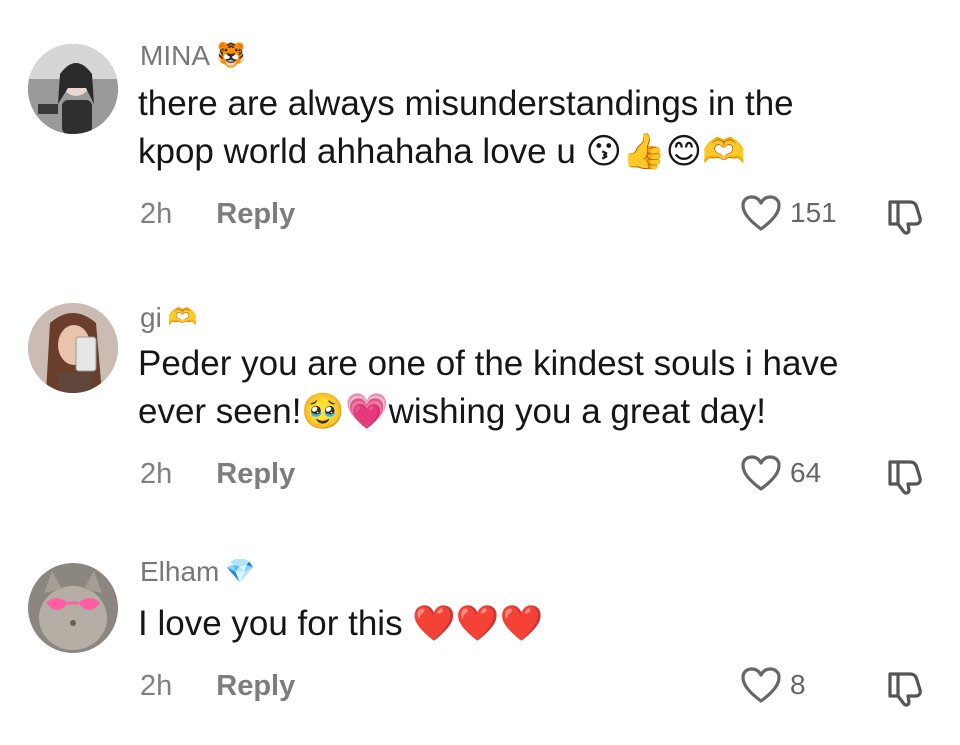 The width and height of the screenshot is (960, 745). What do you see at coordinates (175, 55) in the screenshot?
I see `username-label: MINA` at bounding box center [175, 55].